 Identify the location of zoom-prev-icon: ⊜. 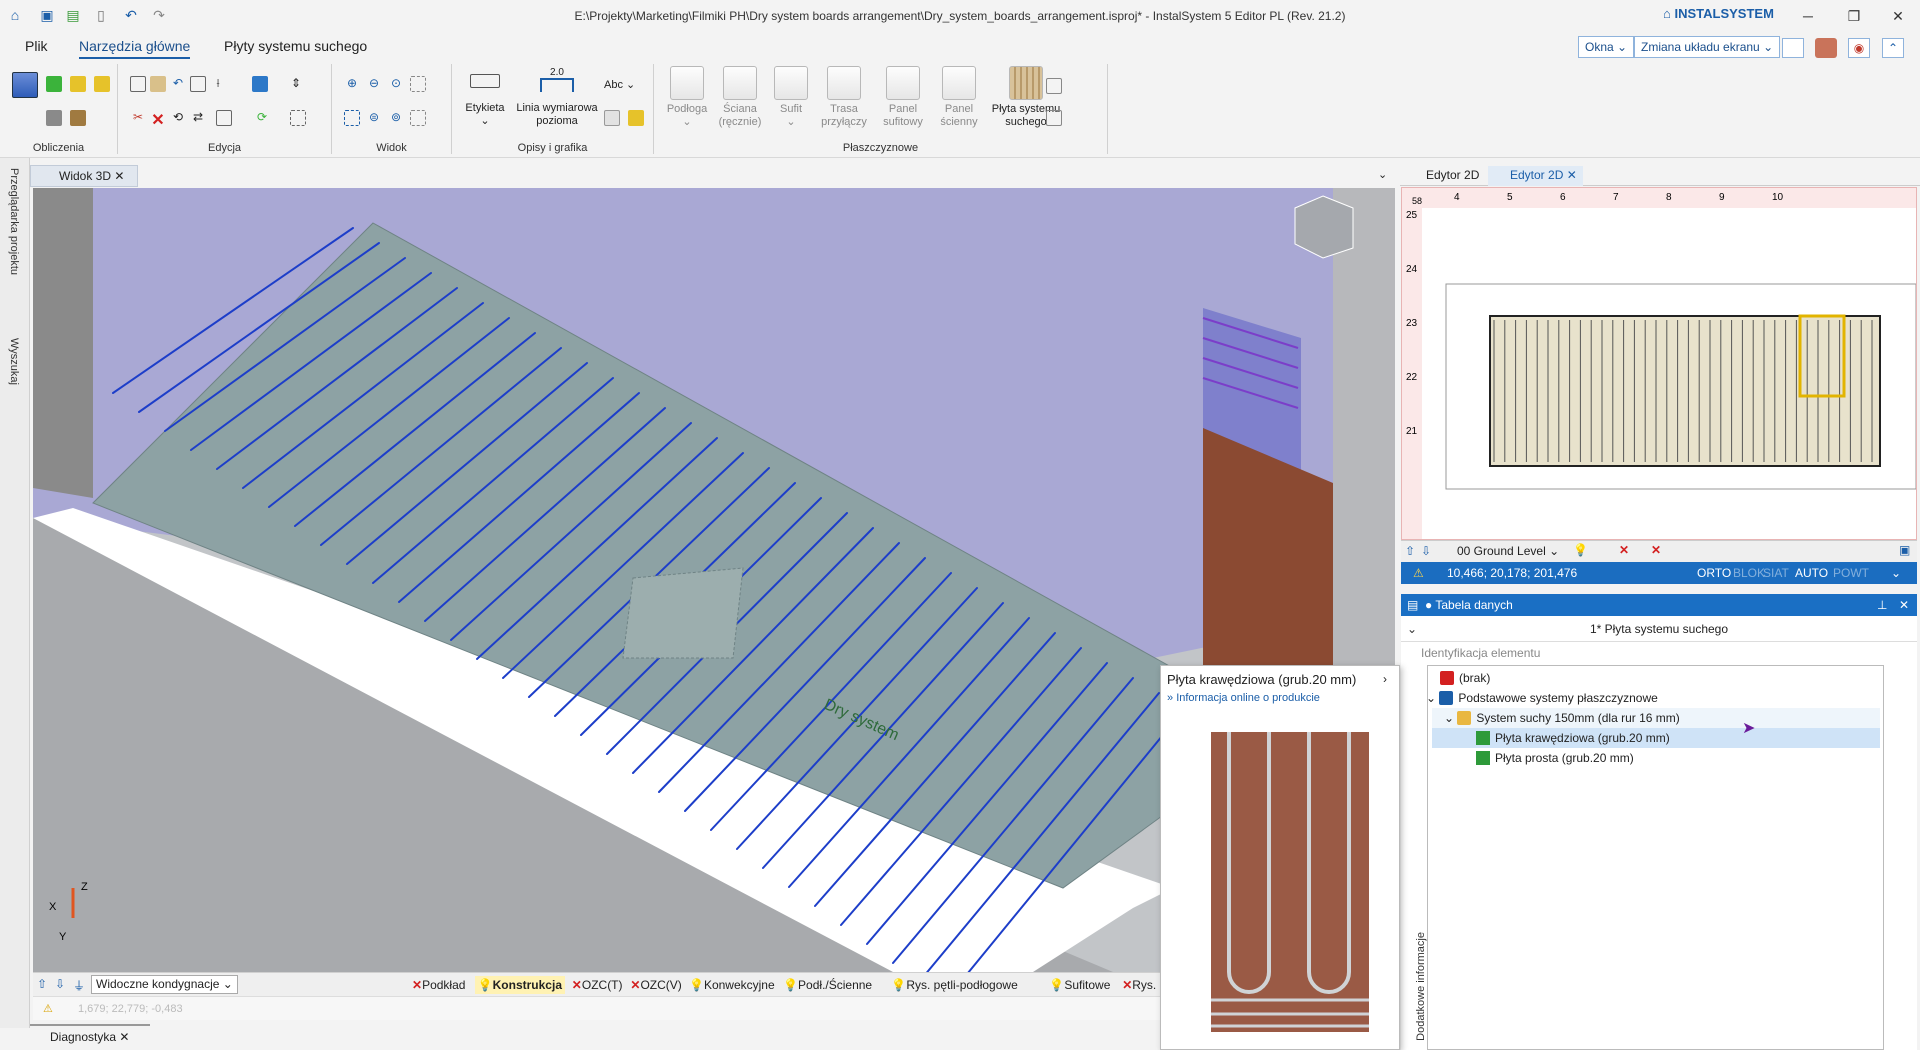
(374, 118).